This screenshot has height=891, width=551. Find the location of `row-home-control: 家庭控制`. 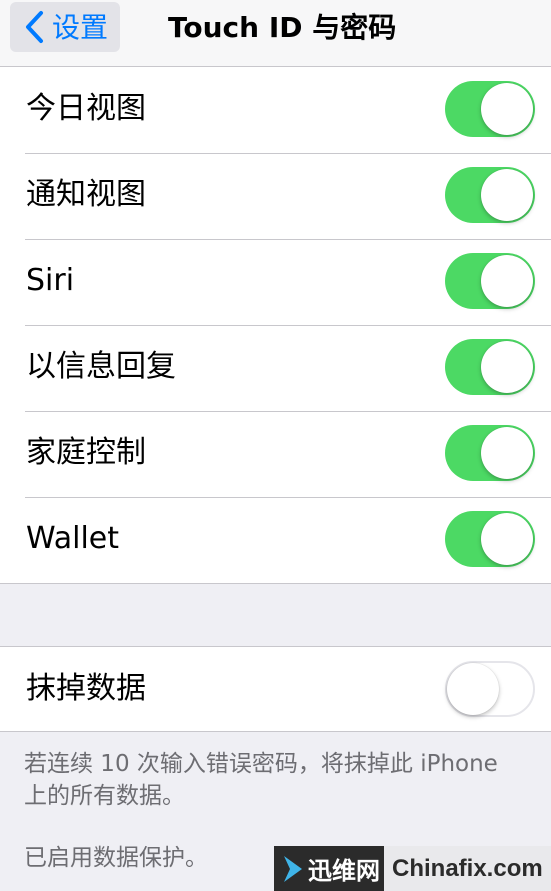

row-home-control: 家庭控制 is located at coordinates (275, 454).